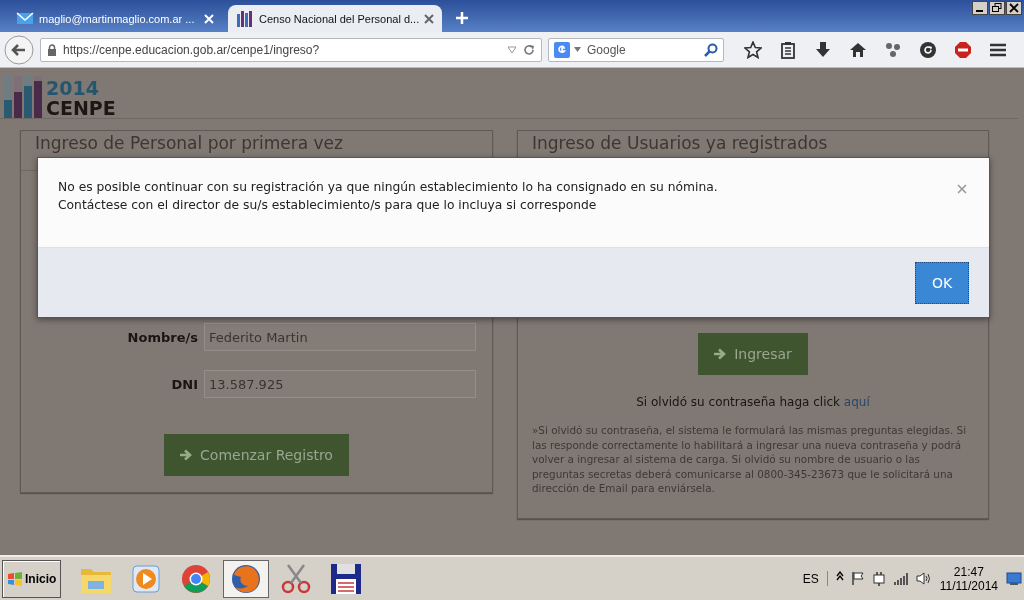 Image resolution: width=1024 pixels, height=600 pixels. What do you see at coordinates (753, 49) in the screenshot?
I see `star-icon` at bounding box center [753, 49].